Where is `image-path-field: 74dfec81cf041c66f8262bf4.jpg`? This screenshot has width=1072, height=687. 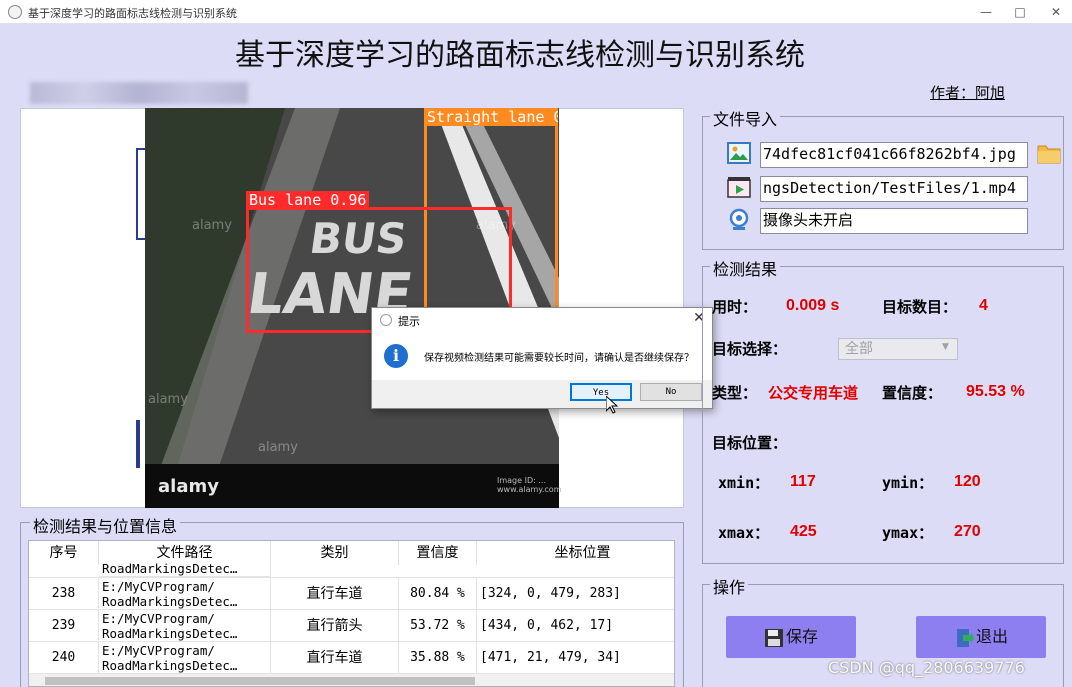
image-path-field: 74dfec81cf041c66f8262bf4.jpg is located at coordinates (894, 155).